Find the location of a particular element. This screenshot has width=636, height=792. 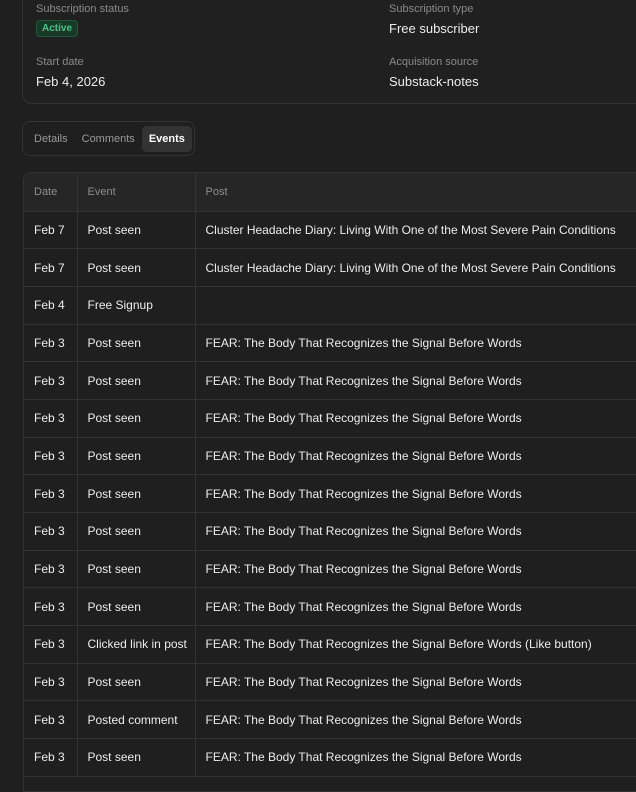

start-date-field: Start date Feb 4, 2026 is located at coordinates (70, 72).